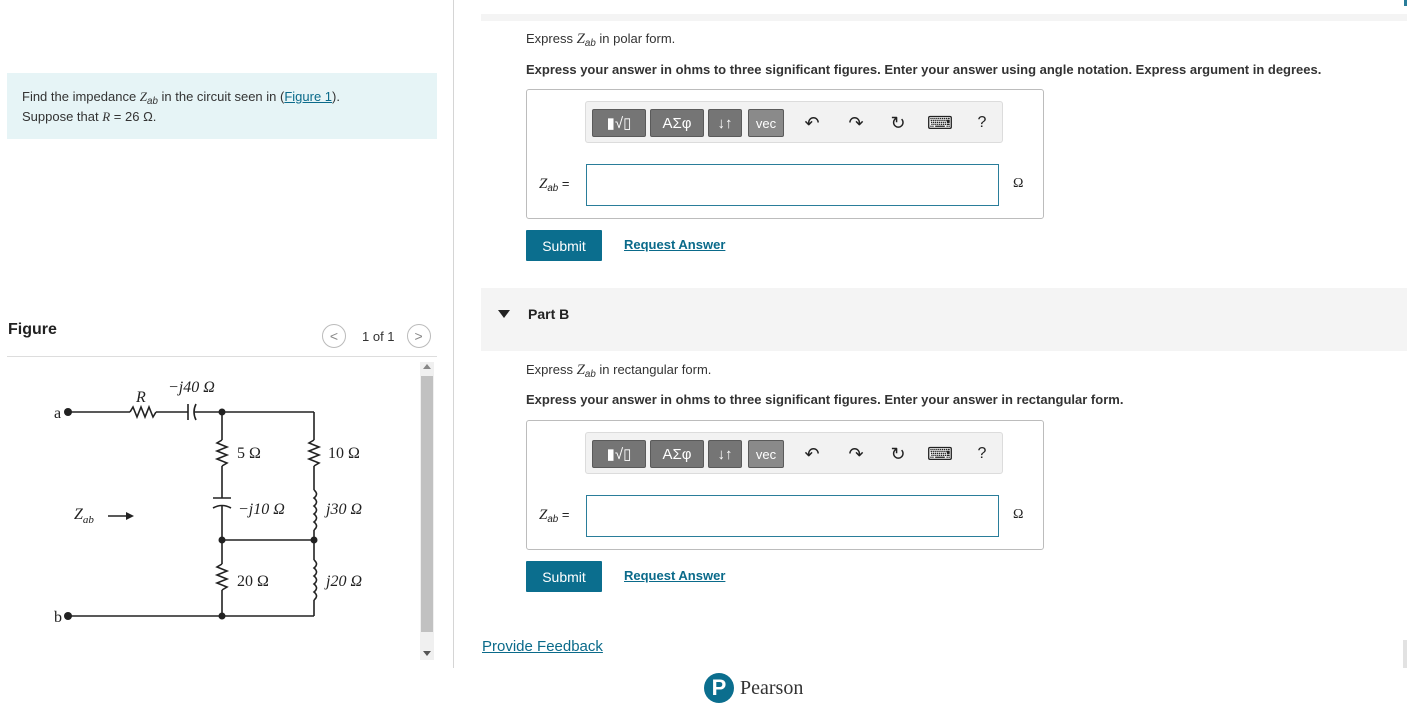 The image size is (1407, 703). What do you see at coordinates (427, 653) in the screenshot?
I see `scroll-down-arrow-icon` at bounding box center [427, 653].